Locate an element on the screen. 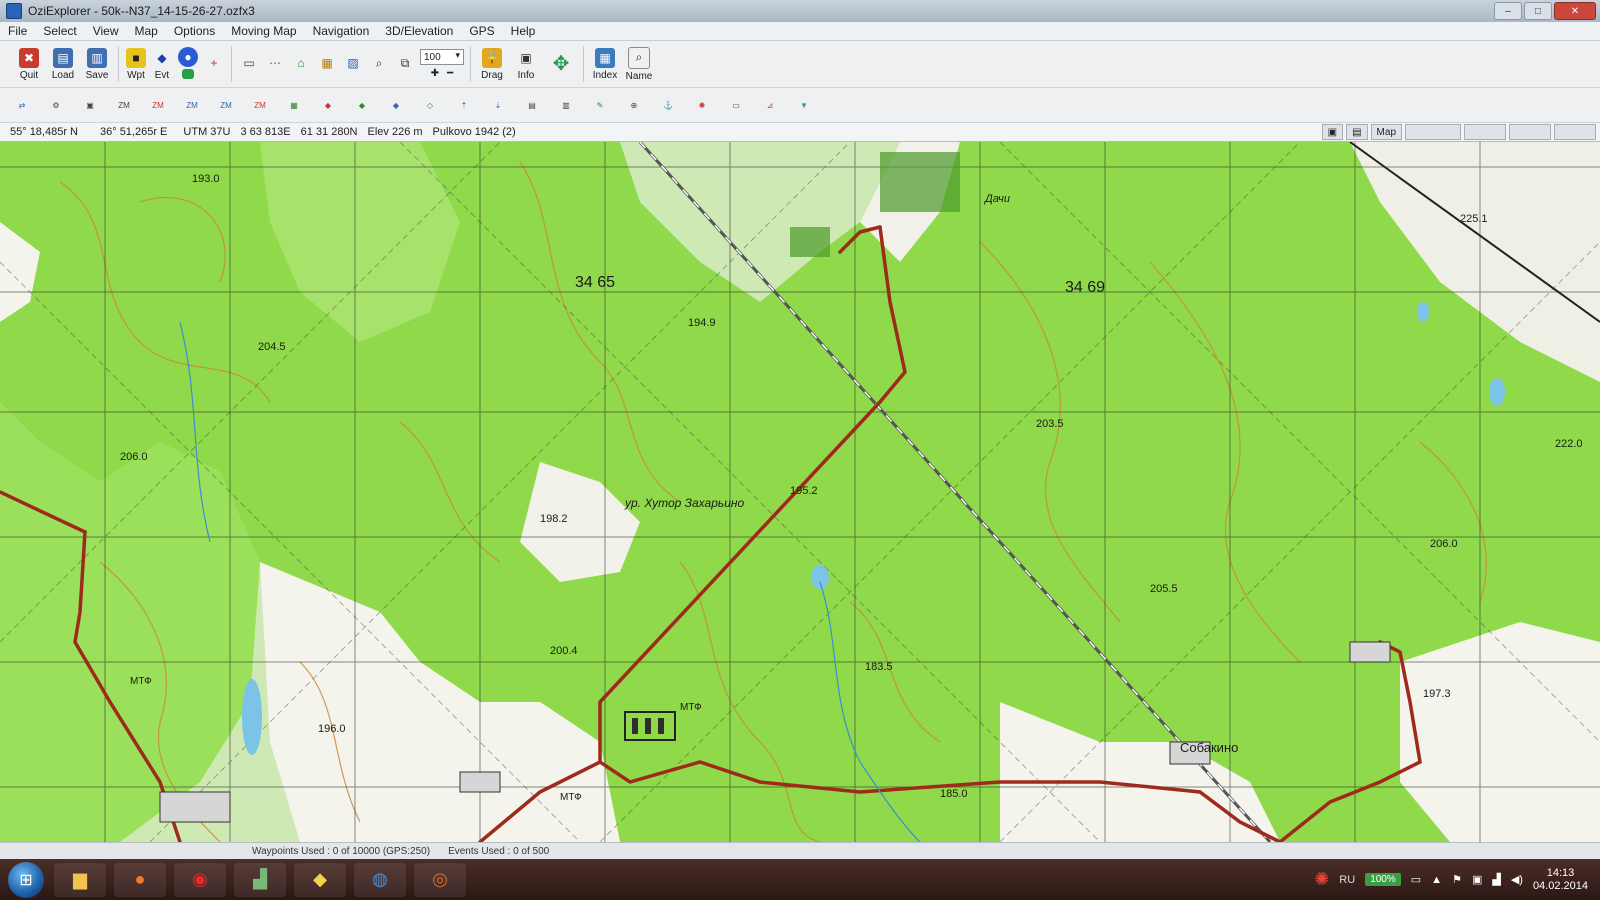  pan-control: ✥ is located at coordinates (561, 64).